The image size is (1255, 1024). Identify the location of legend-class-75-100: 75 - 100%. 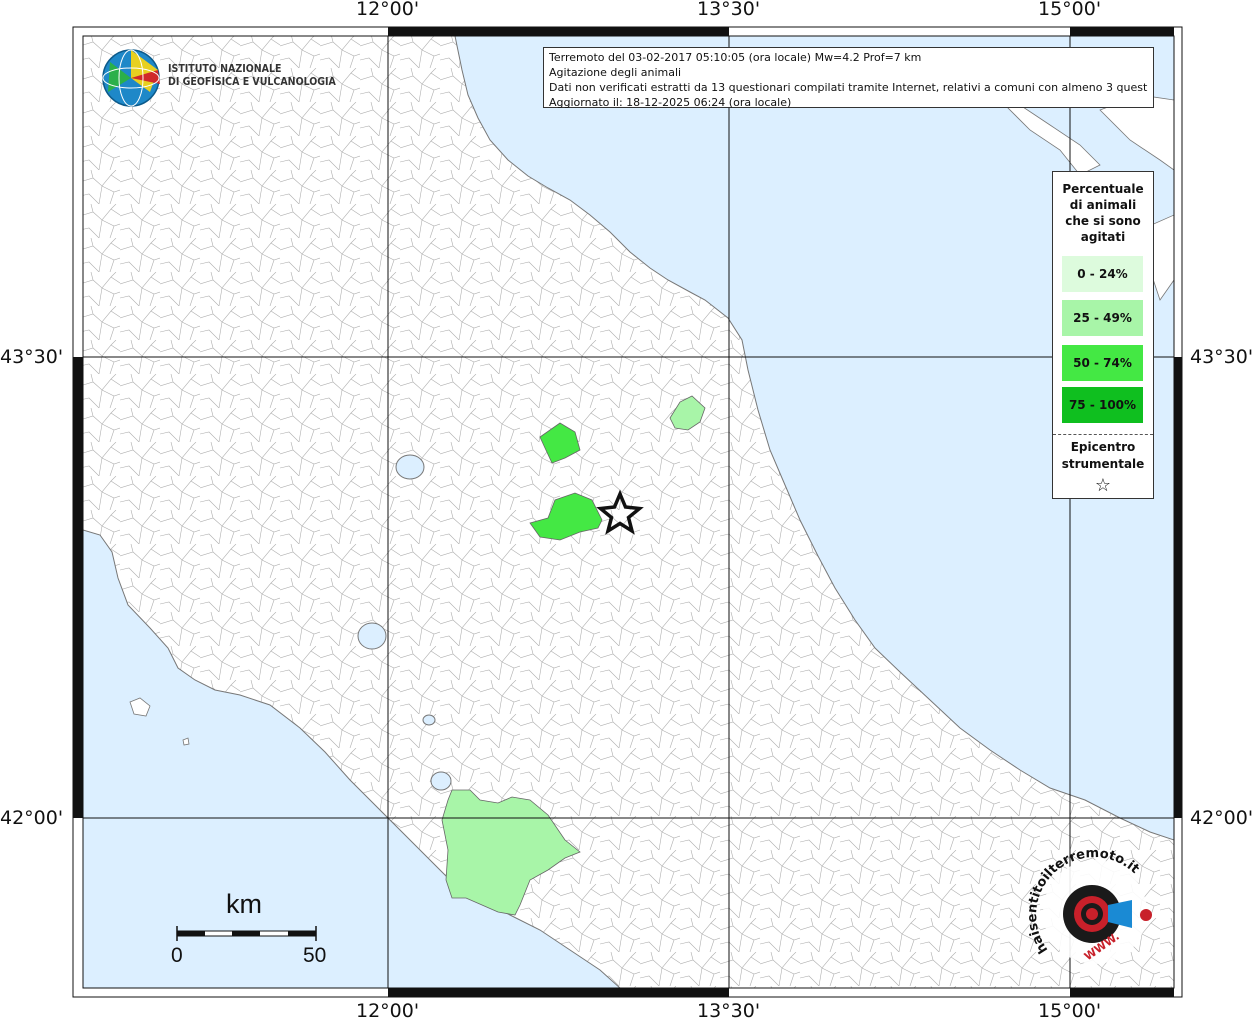
(1102, 405).